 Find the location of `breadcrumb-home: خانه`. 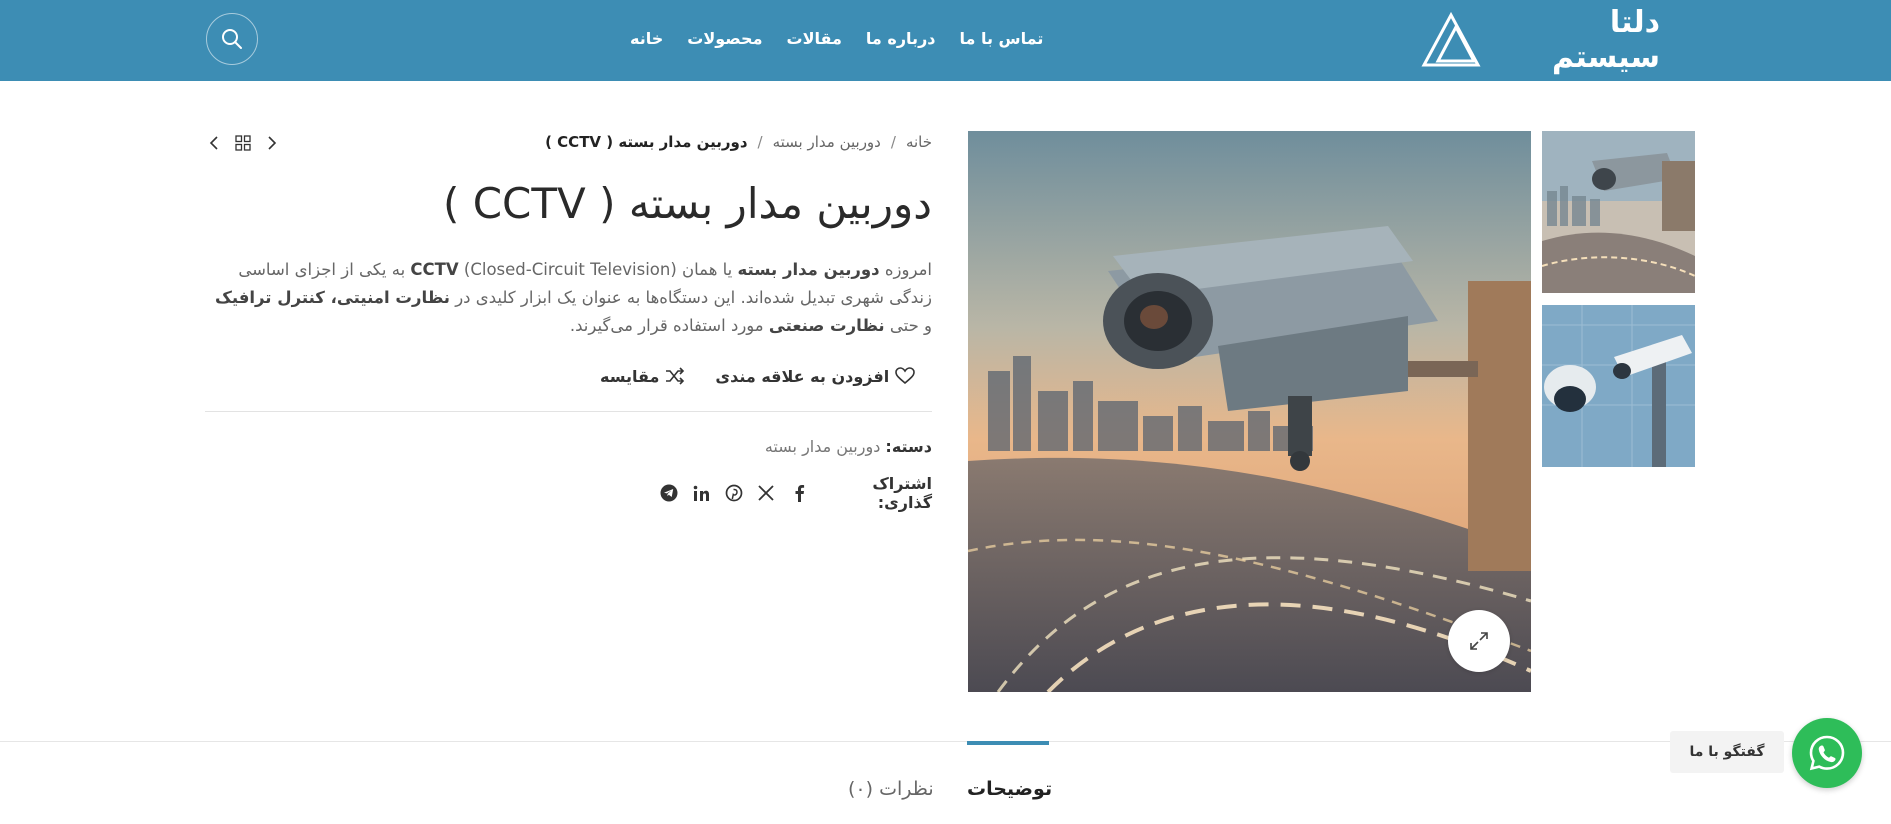

breadcrumb-home: خانه is located at coordinates (919, 142).